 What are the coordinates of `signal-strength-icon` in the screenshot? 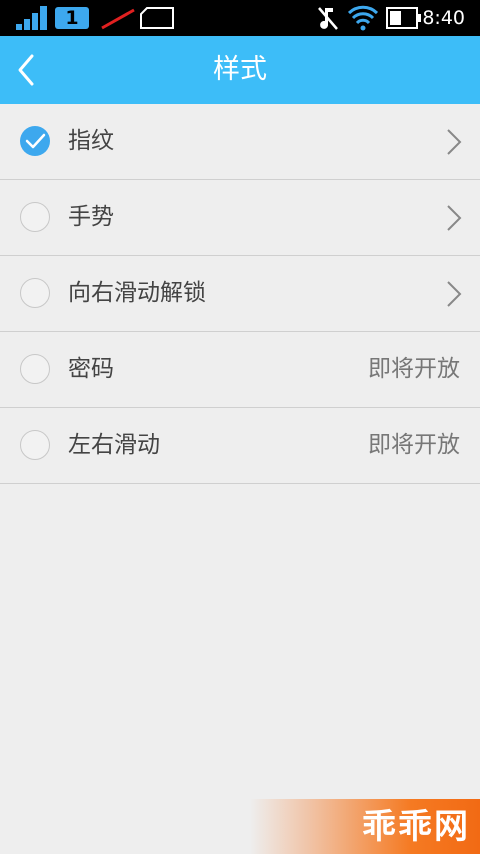 It's located at (31, 18).